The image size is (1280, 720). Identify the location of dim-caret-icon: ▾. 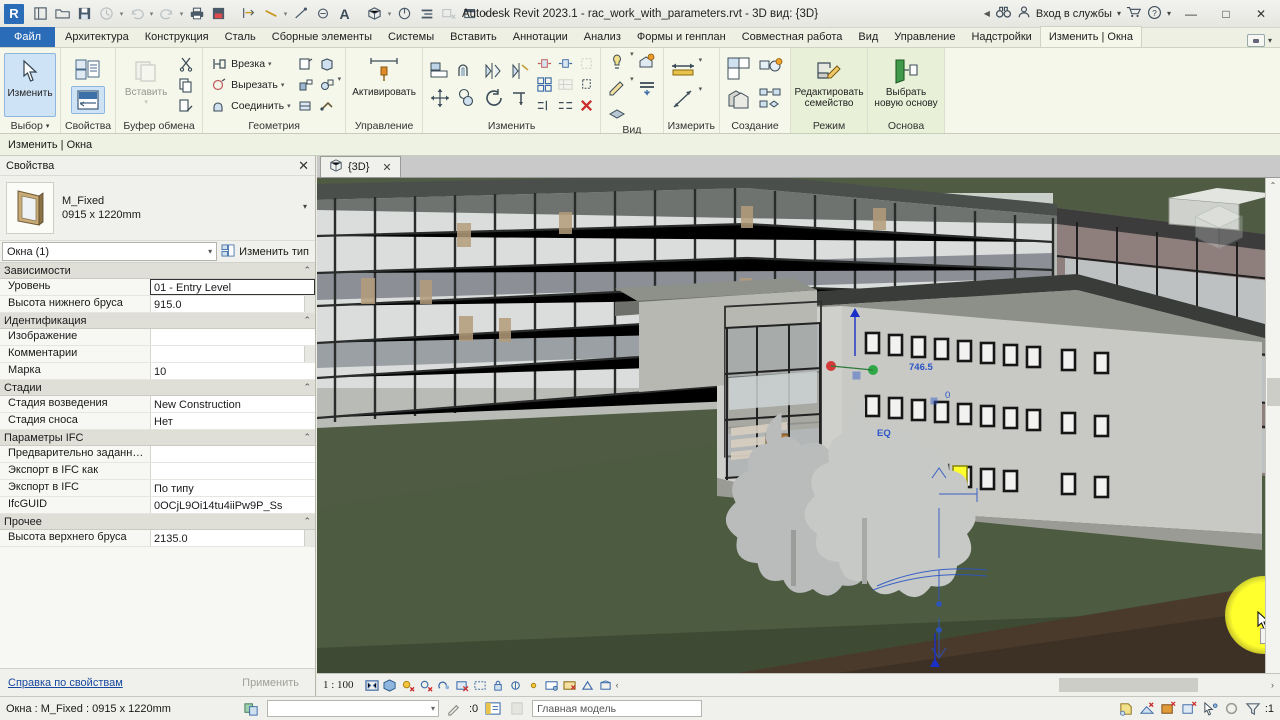
(285, 14).